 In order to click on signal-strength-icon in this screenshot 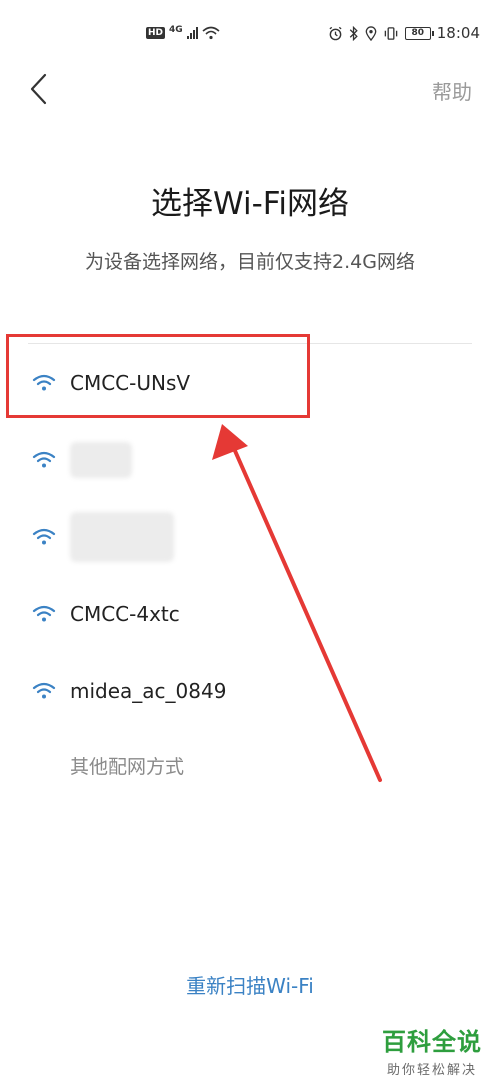, I will do `click(192, 33)`.